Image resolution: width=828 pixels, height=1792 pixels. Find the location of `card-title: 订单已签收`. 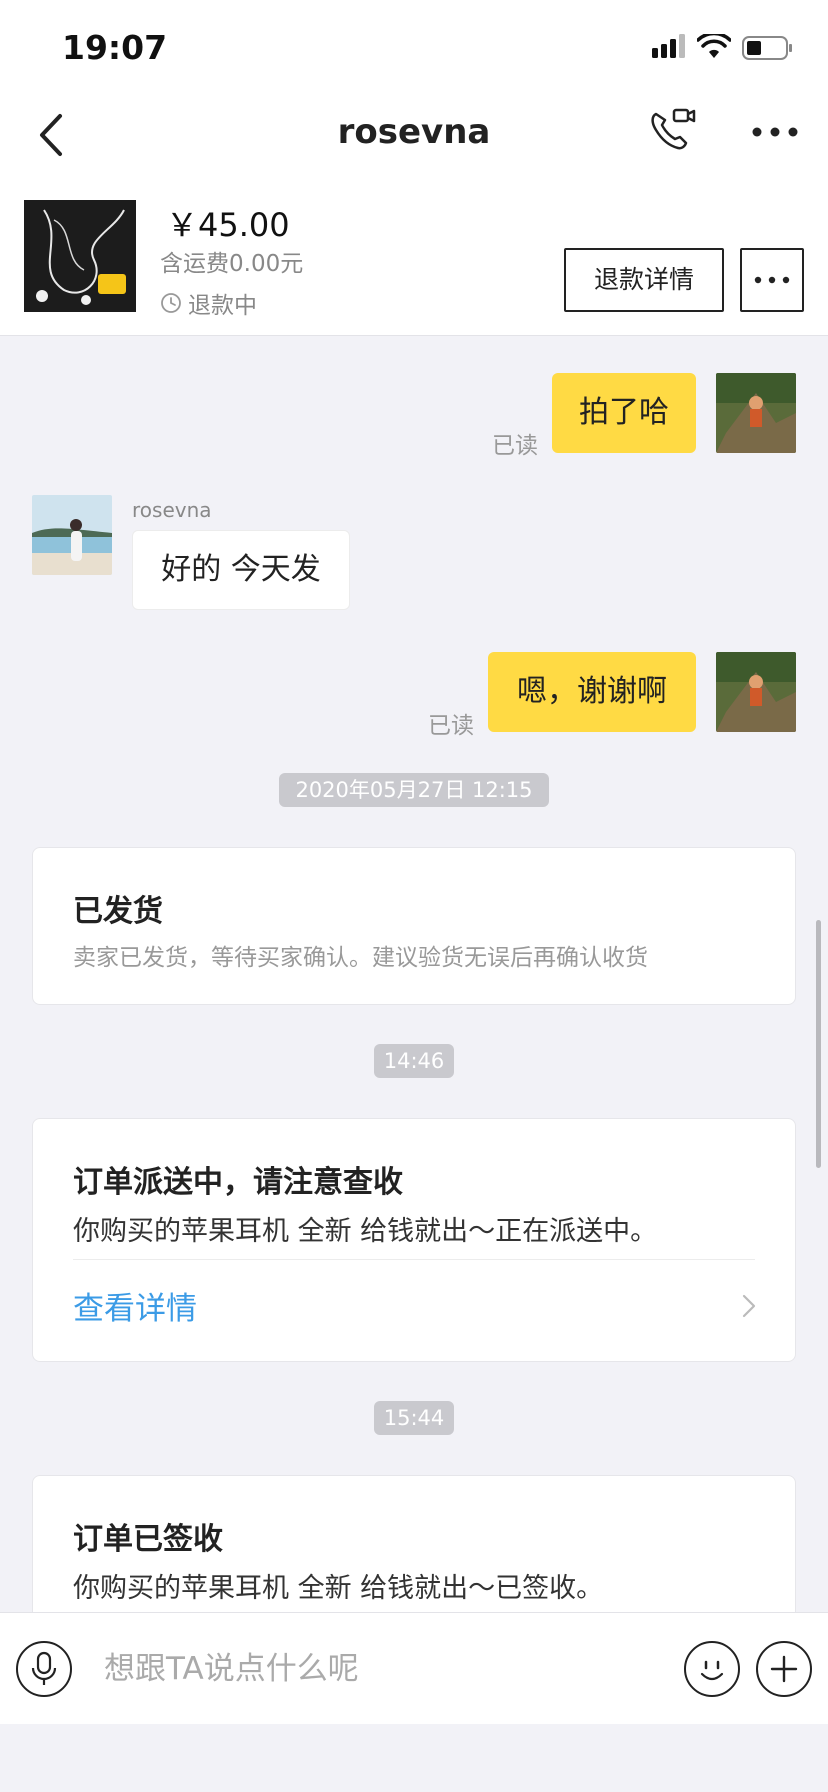

card-title: 订单已签收 is located at coordinates (148, 1539).